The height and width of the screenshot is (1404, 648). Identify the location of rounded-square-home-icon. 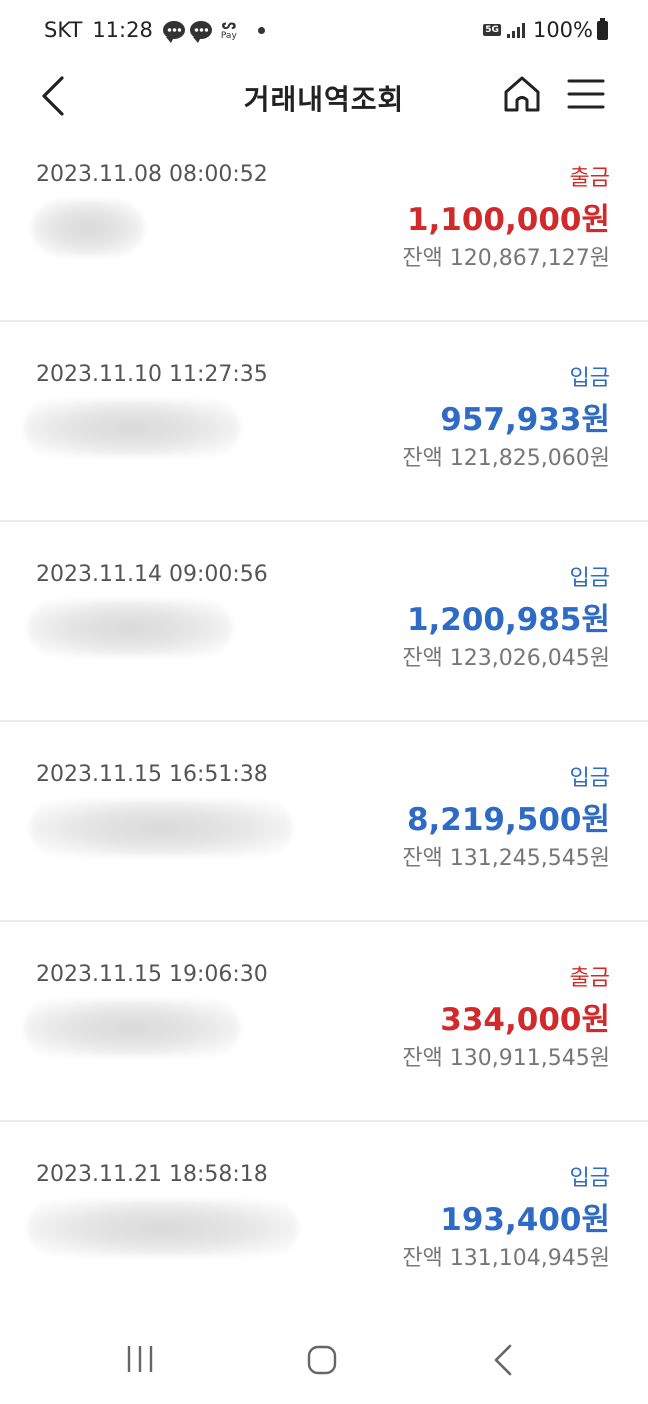
(322, 1360).